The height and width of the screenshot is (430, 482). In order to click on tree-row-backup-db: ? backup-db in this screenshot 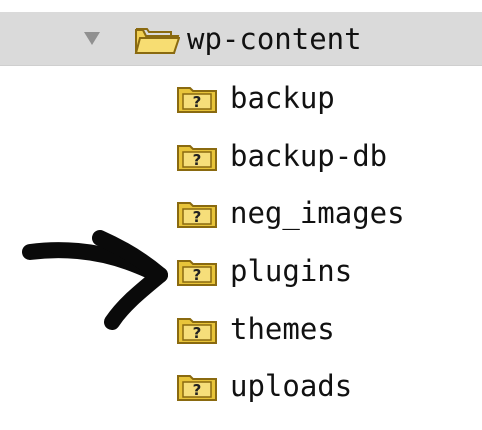, I will do `click(241, 158)`.